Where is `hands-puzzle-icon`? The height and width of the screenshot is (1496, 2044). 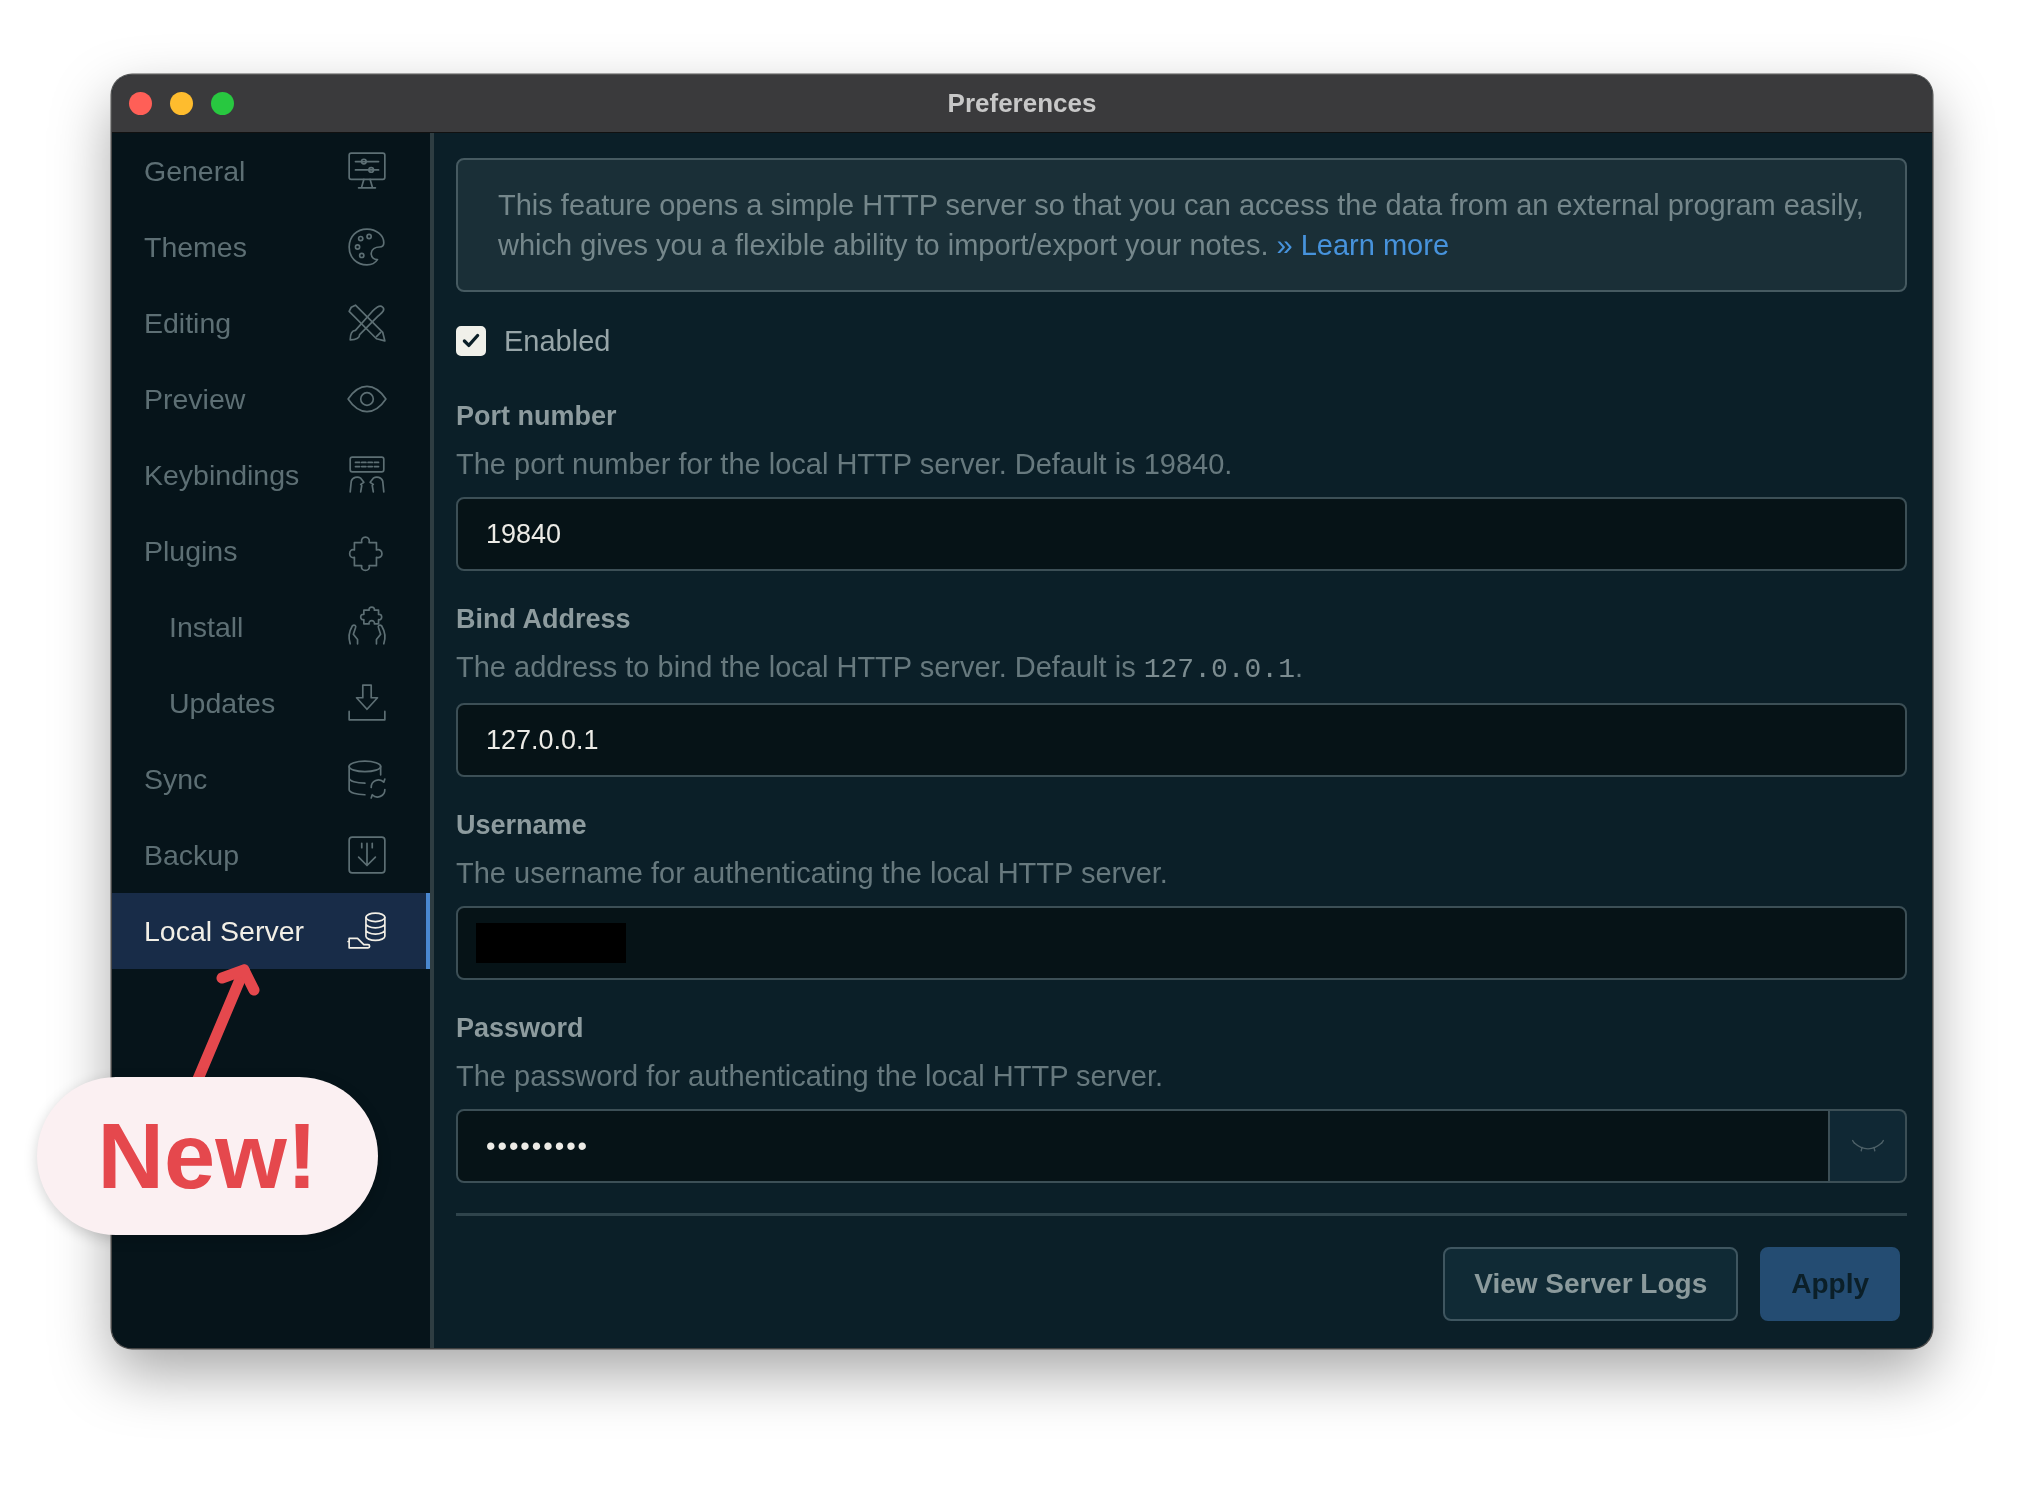 hands-puzzle-icon is located at coordinates (367, 627).